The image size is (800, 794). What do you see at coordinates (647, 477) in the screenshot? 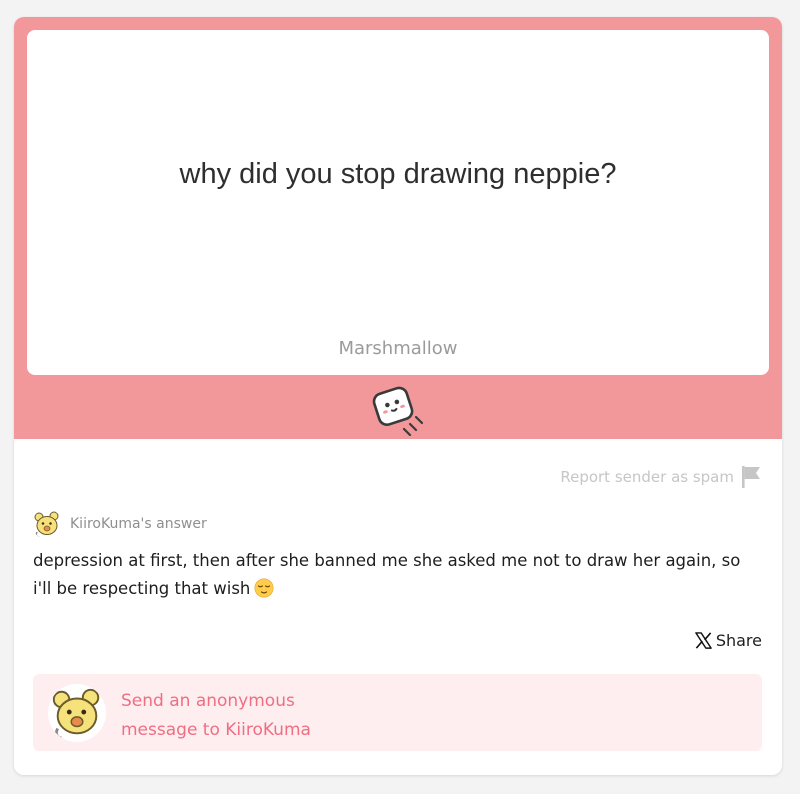
I see `report-spam-label: Report sender as spam` at bounding box center [647, 477].